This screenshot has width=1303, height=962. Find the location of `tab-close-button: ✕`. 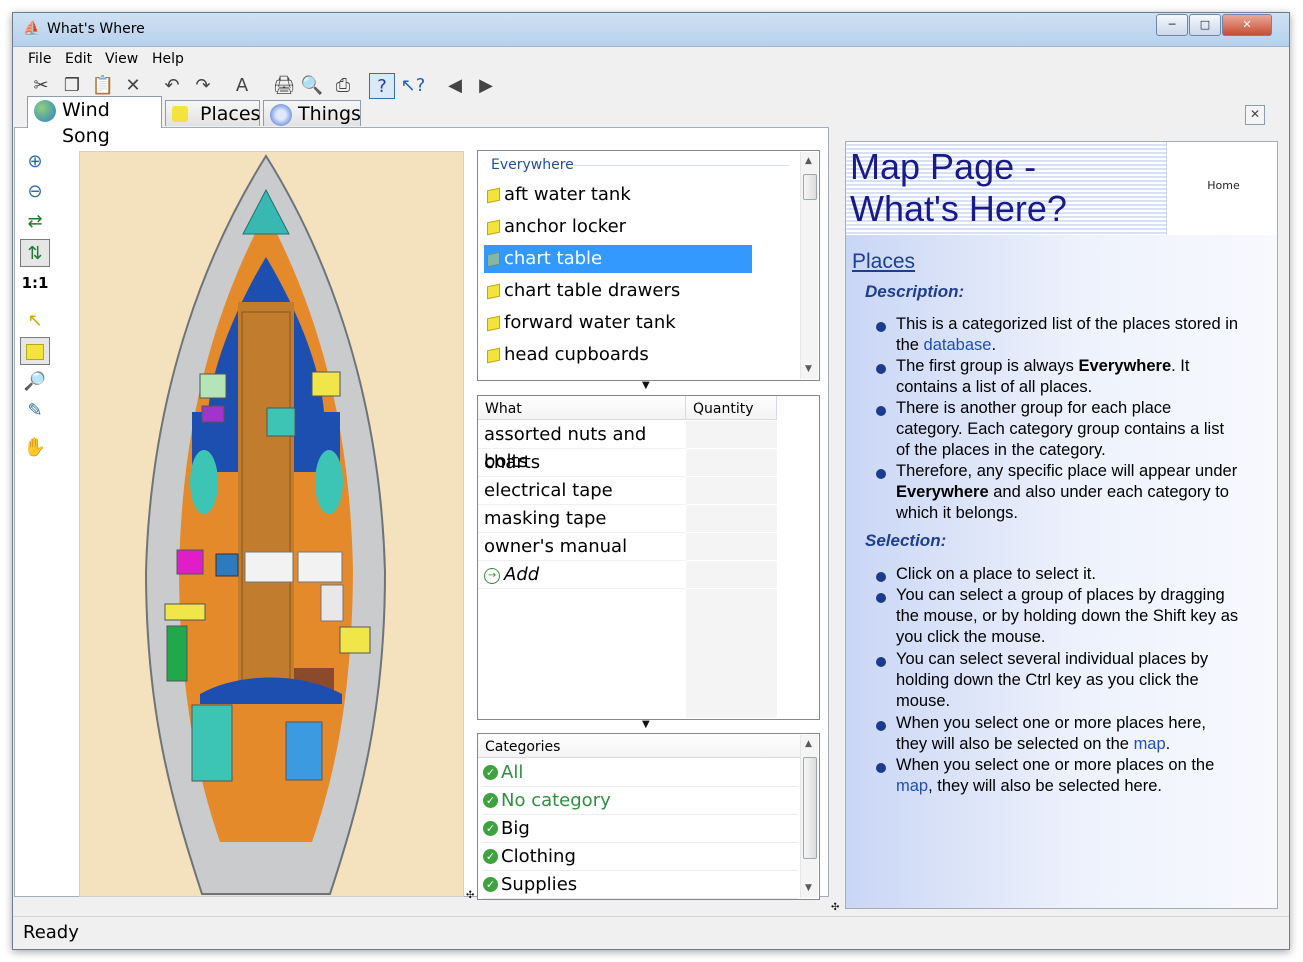

tab-close-button: ✕ is located at coordinates (1255, 115).